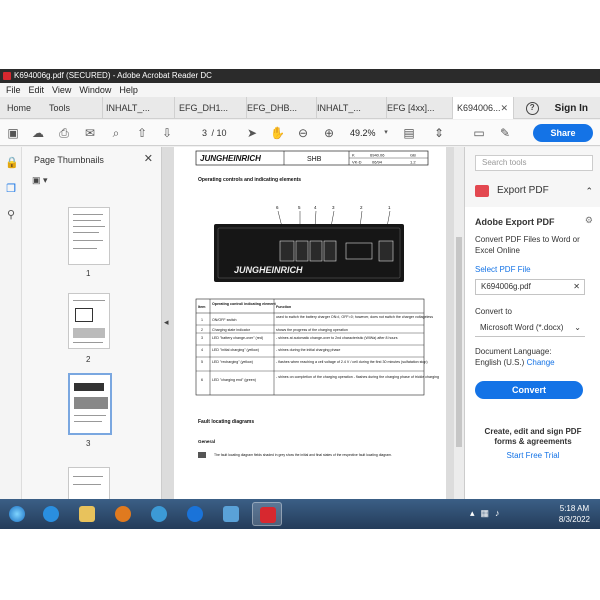  Describe the element at coordinates (283, 307) in the screenshot. I see `table-header-function: Function` at that location.